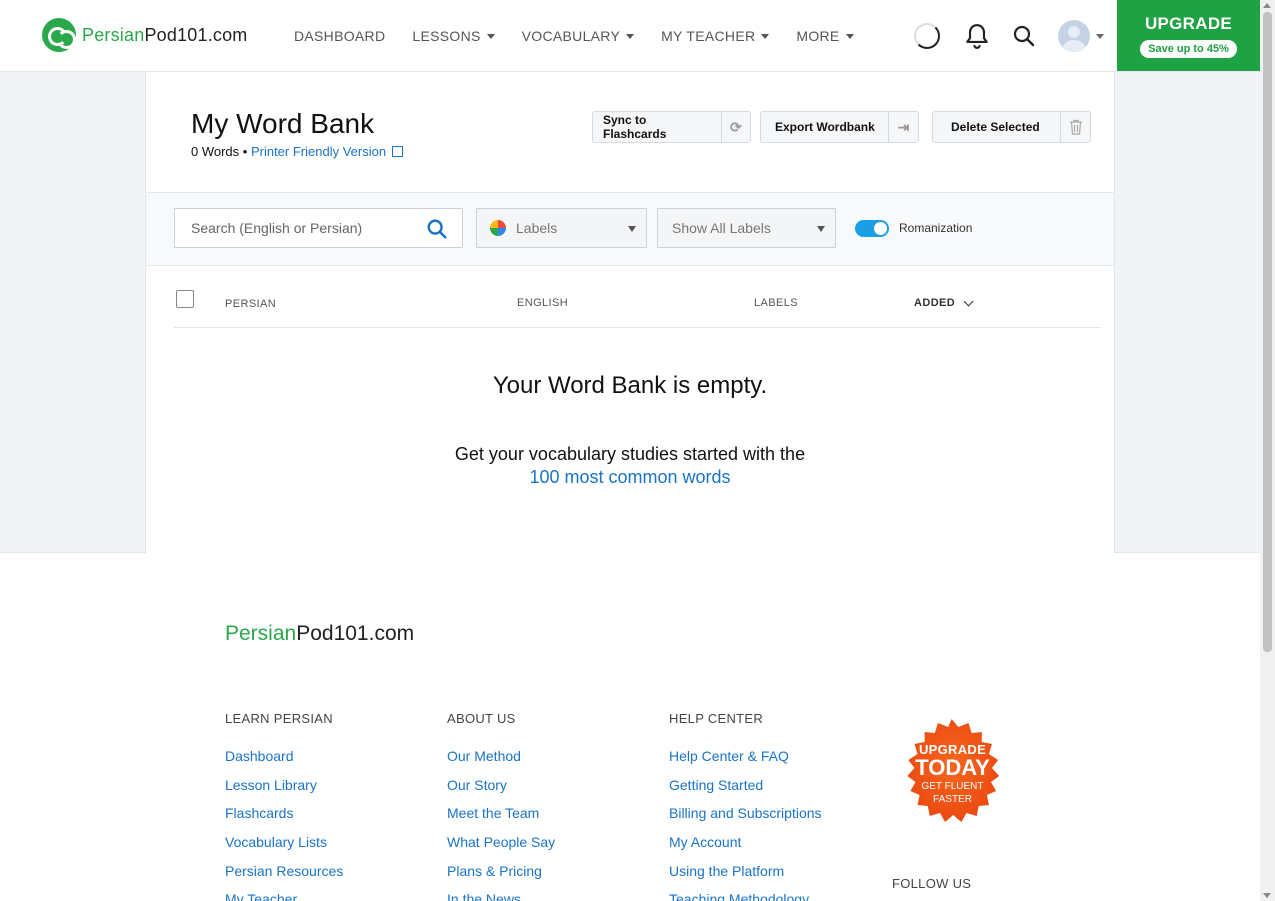 This screenshot has height=901, width=1275. Describe the element at coordinates (501, 819) in the screenshot. I see `footer-link: Meet the Team` at that location.